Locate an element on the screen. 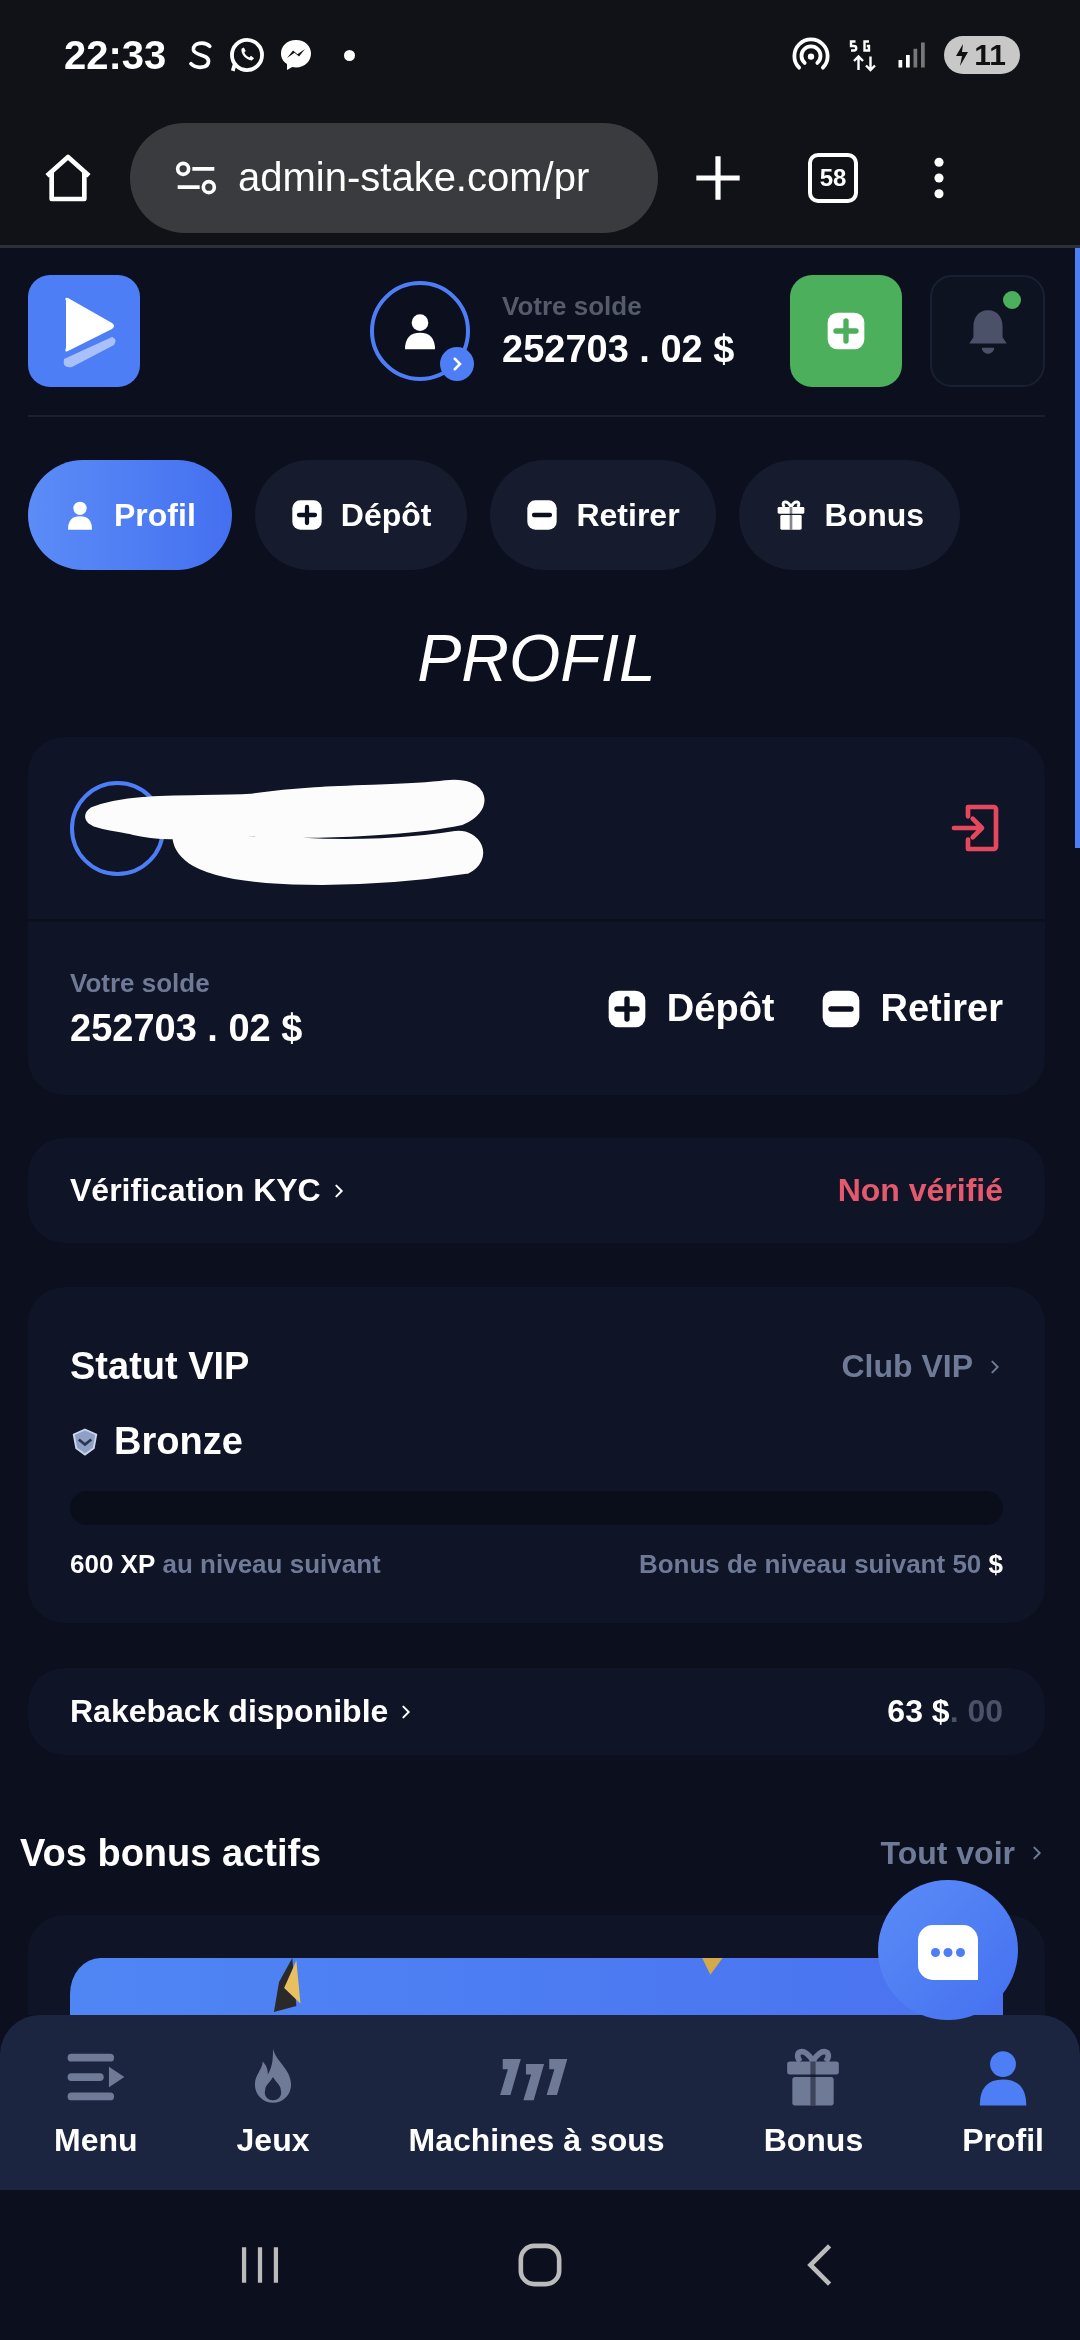 The height and width of the screenshot is (2340, 1080). nav-item: Profil is located at coordinates (1003, 2102).